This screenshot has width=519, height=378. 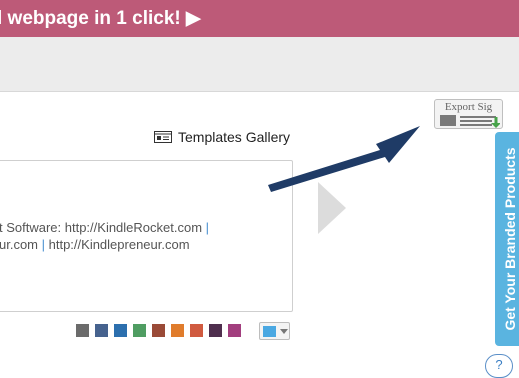 I want to click on help-icon: ?, so click(x=499, y=364).